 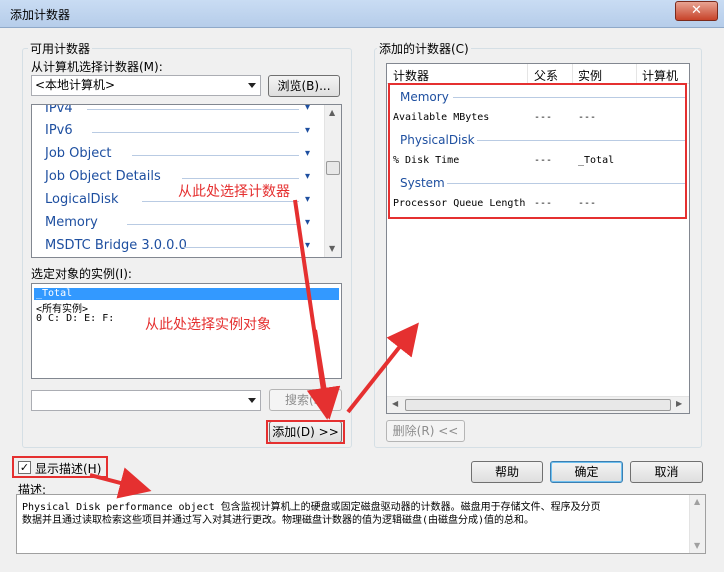 I want to click on arrow-to-added-list, so click(x=382, y=368).